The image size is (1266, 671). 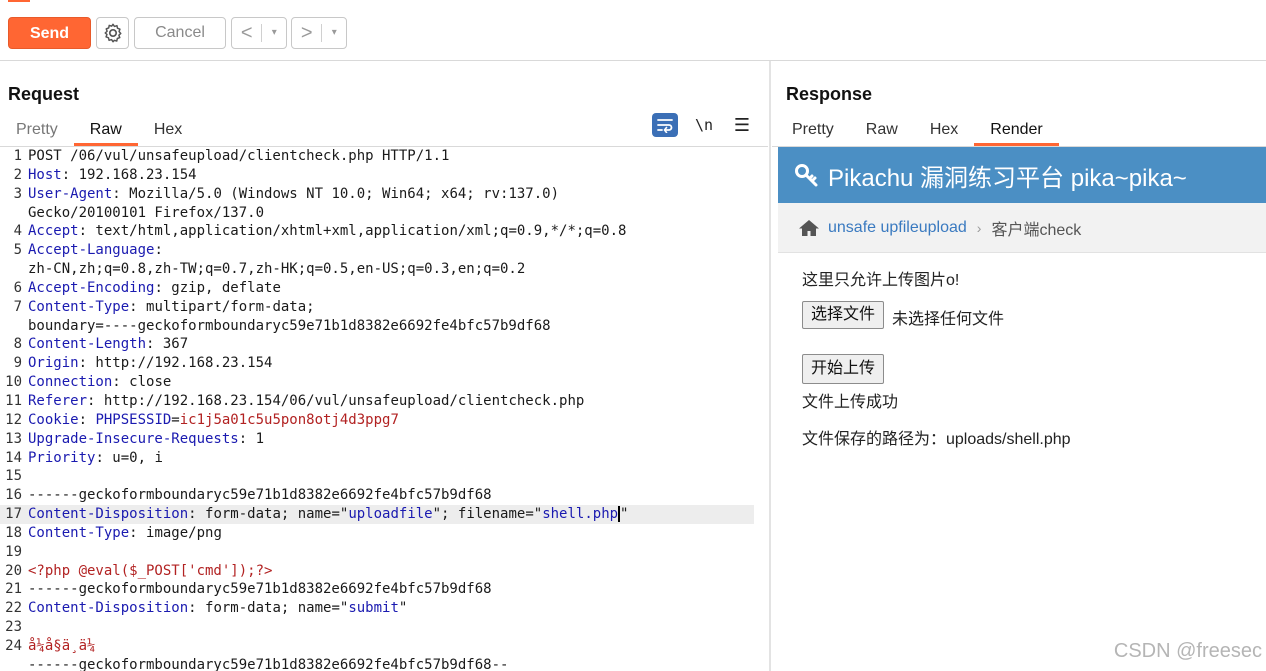 I want to click on code-token: Accept-Encoding, so click(x=91, y=287).